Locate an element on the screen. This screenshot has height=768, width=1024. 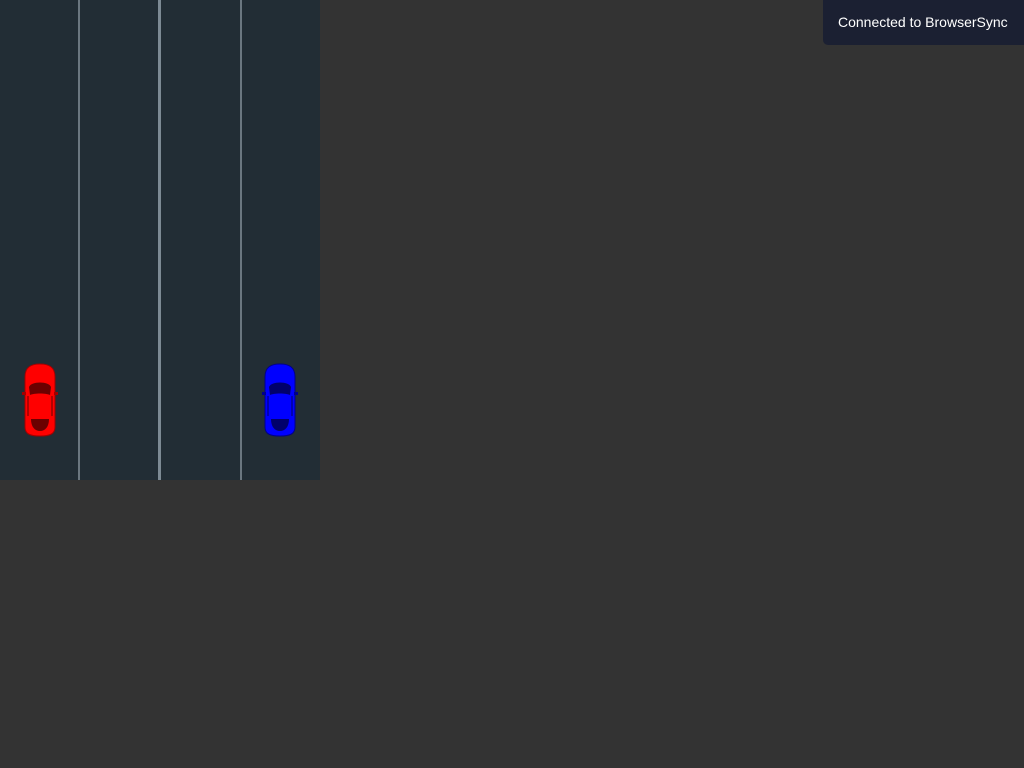
center-divider is located at coordinates (159, 240).